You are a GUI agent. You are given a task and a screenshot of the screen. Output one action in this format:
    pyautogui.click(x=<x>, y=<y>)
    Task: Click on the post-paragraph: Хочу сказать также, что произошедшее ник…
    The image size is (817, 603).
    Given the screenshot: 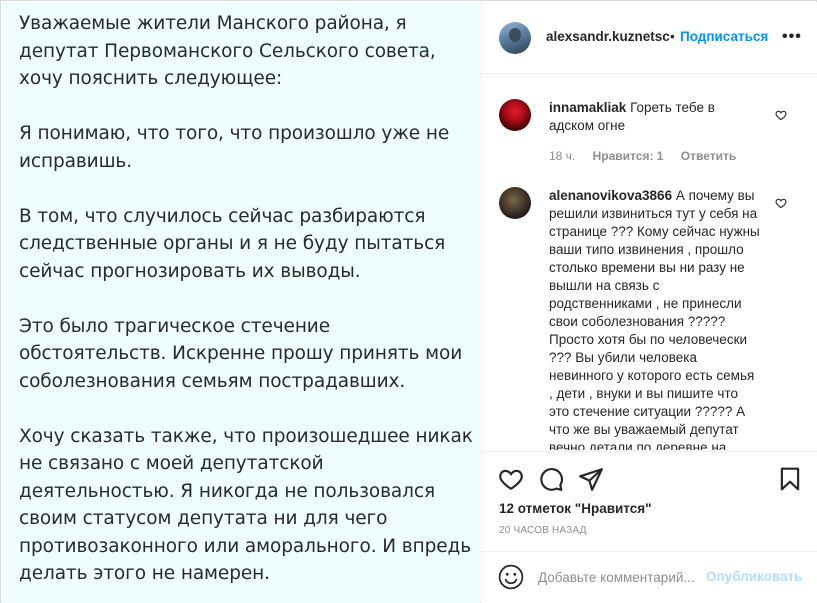 What is the action you would take?
    pyautogui.click(x=246, y=505)
    